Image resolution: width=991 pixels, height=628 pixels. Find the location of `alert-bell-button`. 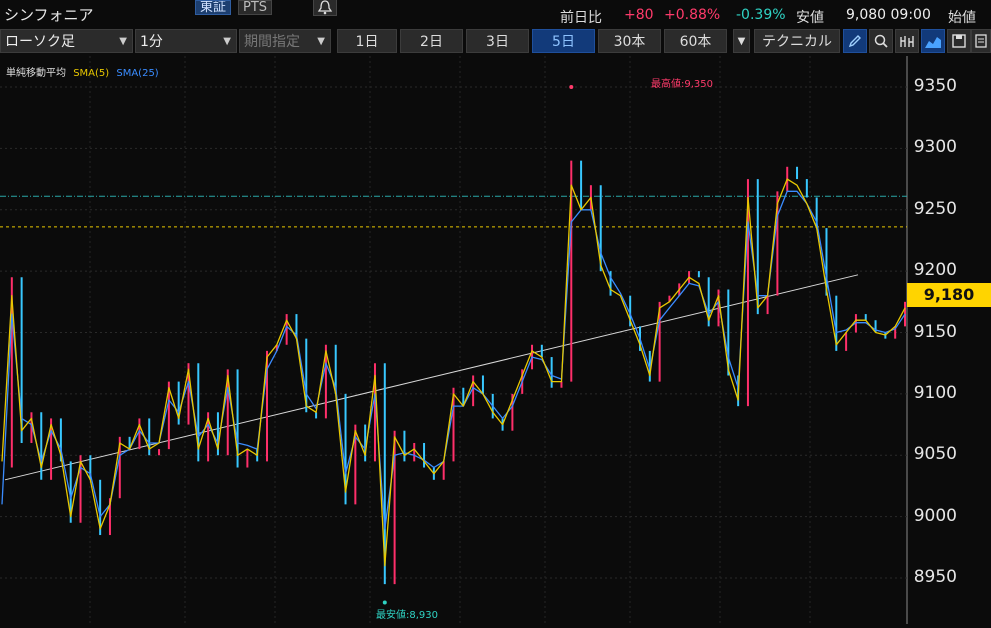

alert-bell-button is located at coordinates (325, 8).